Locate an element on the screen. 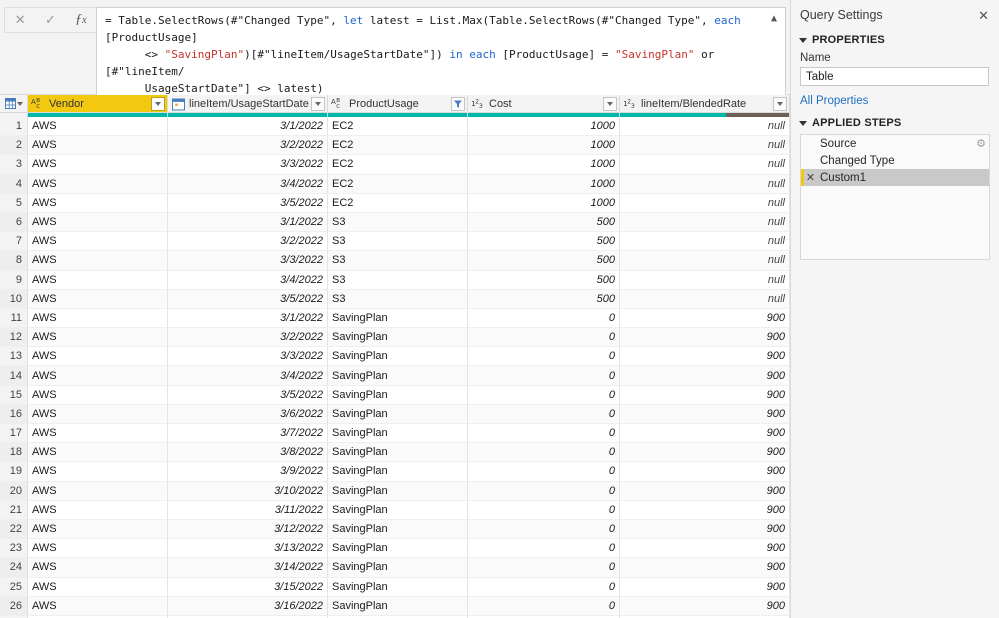 The height and width of the screenshot is (618, 999). table-row: 23 AWS 3/13/2022 SavingPlan 0 900 is located at coordinates (395, 549).